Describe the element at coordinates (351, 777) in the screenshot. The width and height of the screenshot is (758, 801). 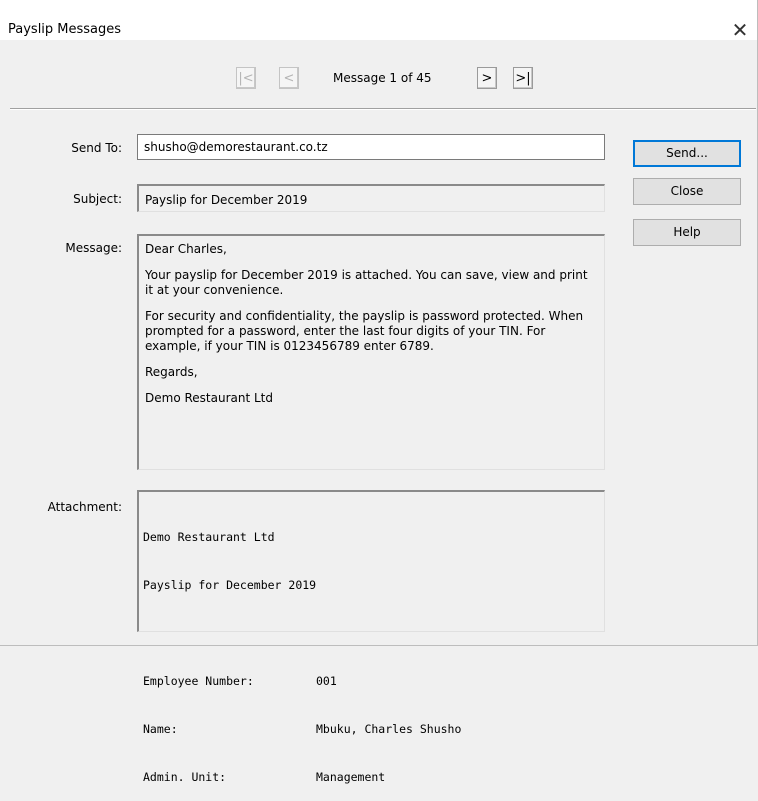
I see `attachment-value: Management` at that location.